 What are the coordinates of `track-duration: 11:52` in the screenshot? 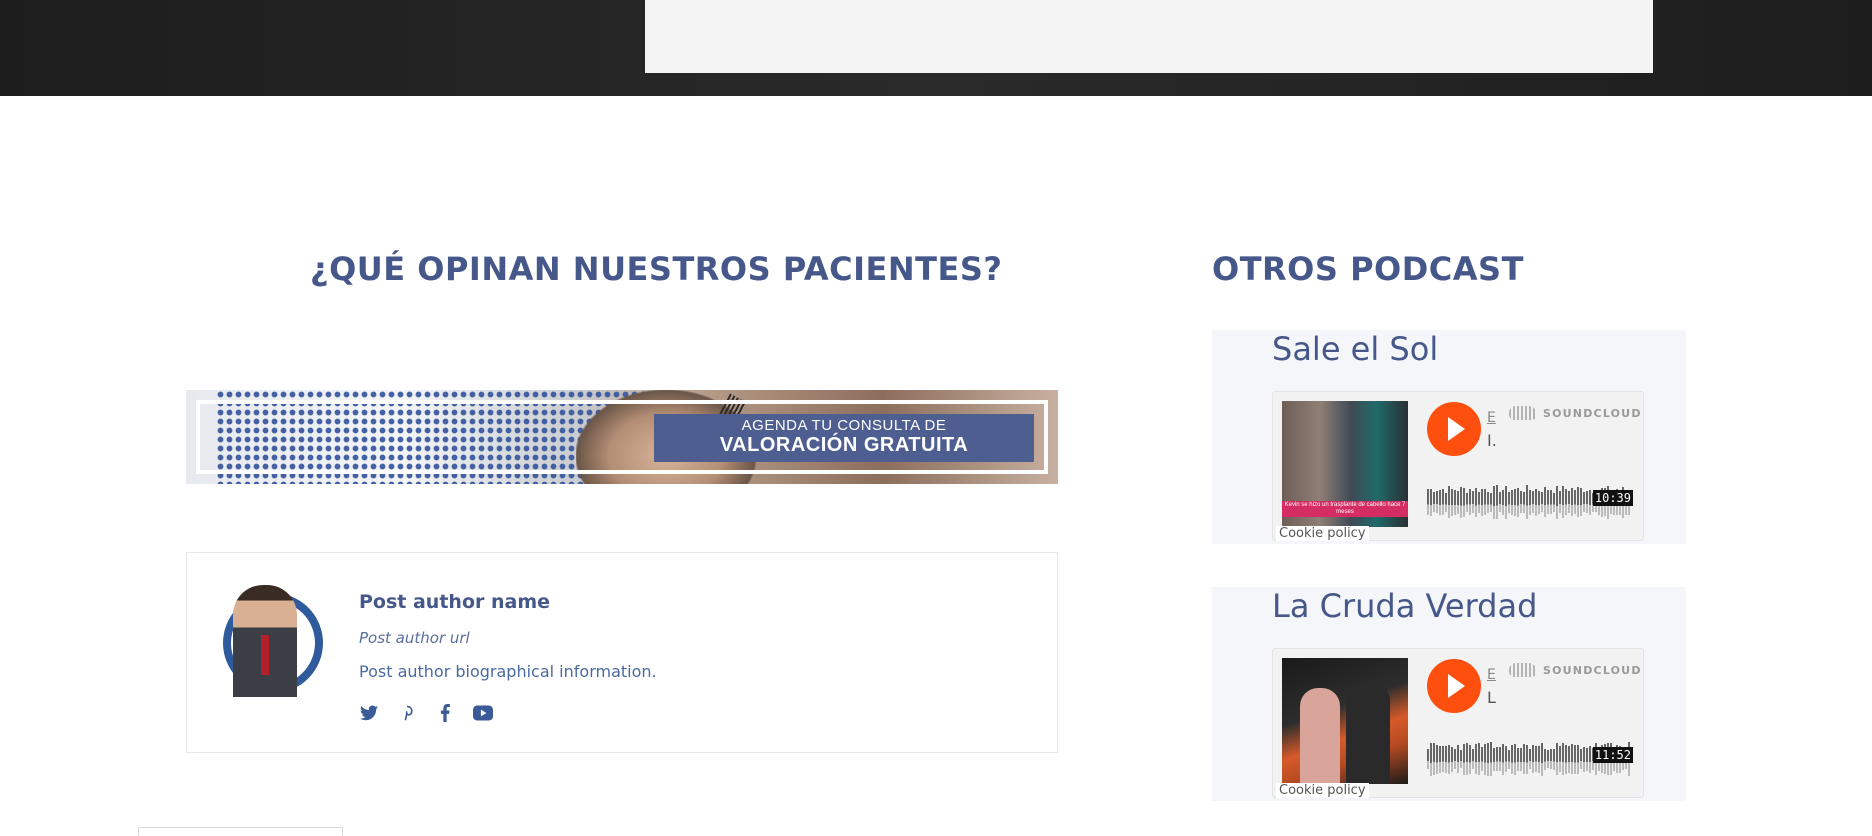 It's located at (1612, 755).